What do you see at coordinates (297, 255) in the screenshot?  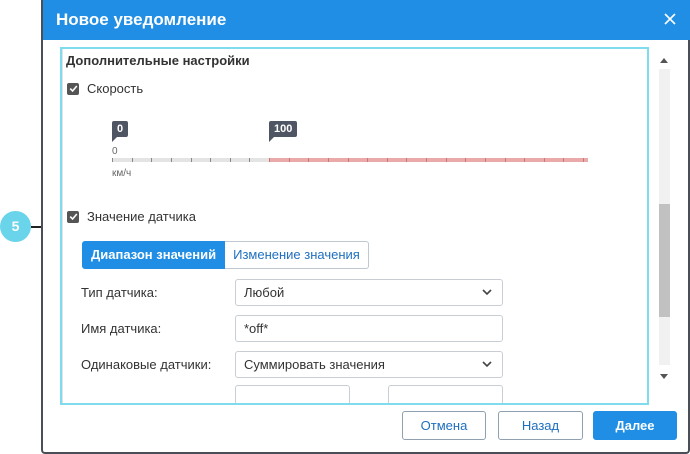 I see `tab-value-change: Изменение значения` at bounding box center [297, 255].